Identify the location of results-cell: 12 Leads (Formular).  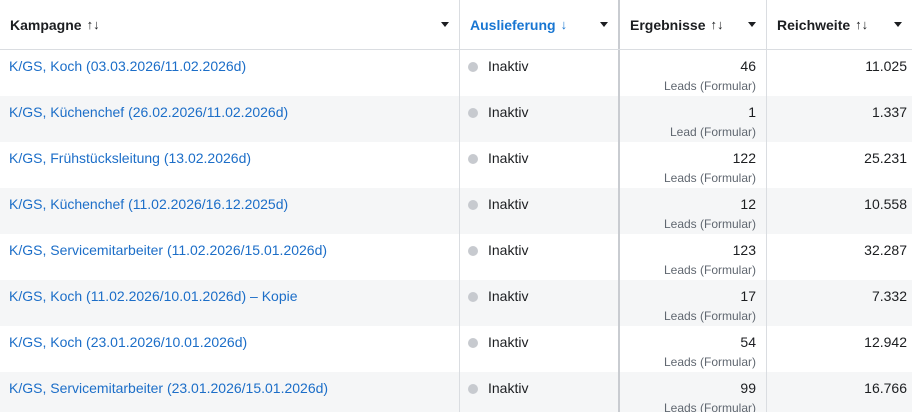
(693, 211).